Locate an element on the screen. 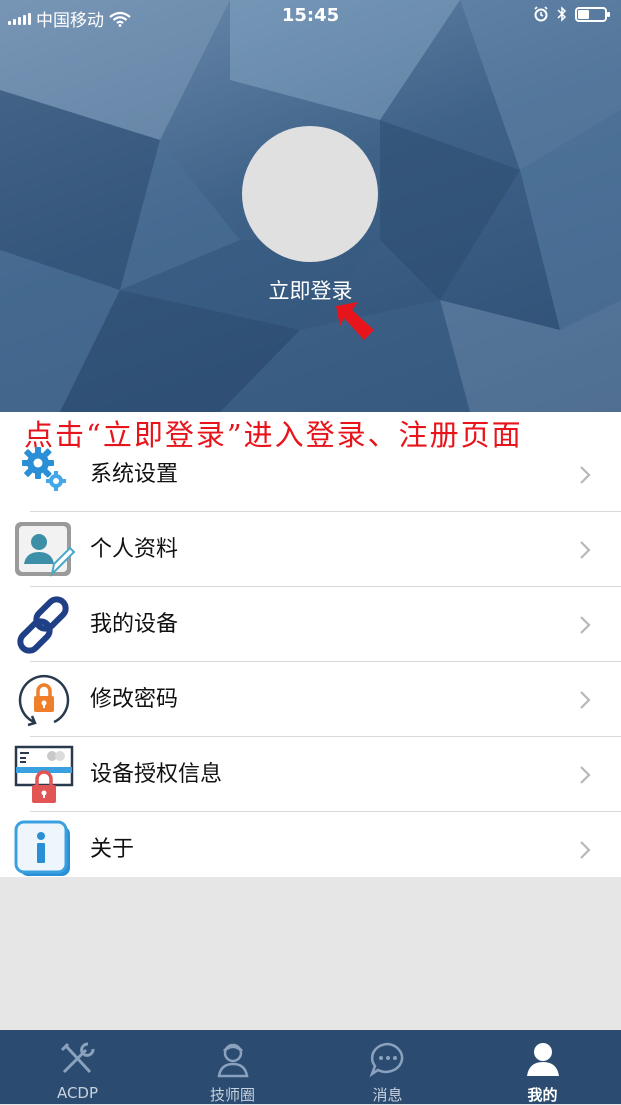 The height and width of the screenshot is (1105, 621). technician-icon is located at coordinates (233, 1060).